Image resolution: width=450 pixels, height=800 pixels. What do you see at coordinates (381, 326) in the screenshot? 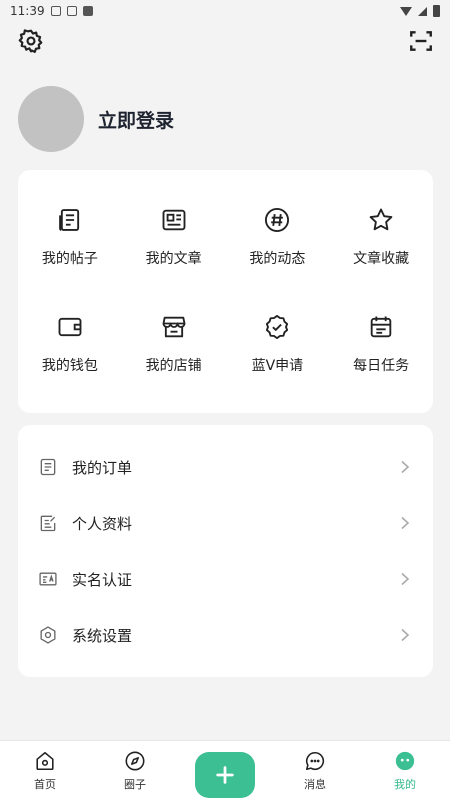
I see `calendar-task-icon` at bounding box center [381, 326].